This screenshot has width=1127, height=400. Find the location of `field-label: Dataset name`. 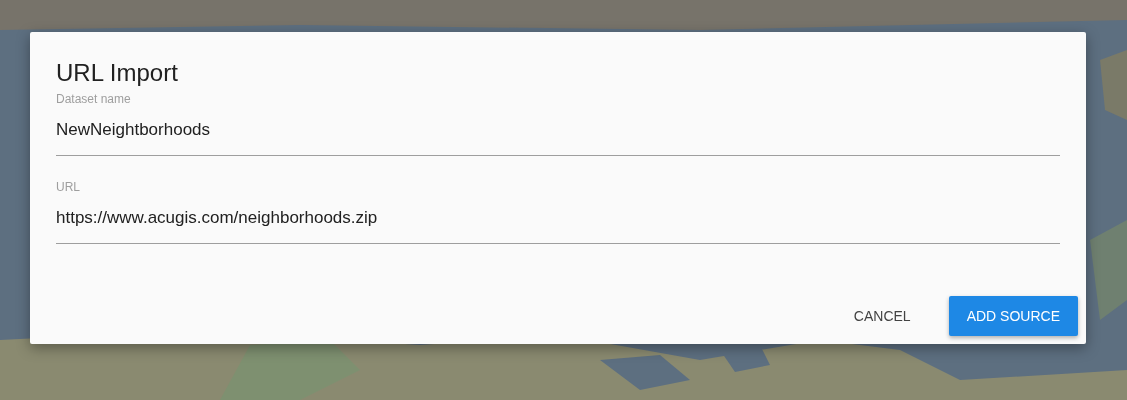

field-label: Dataset name is located at coordinates (94, 99).